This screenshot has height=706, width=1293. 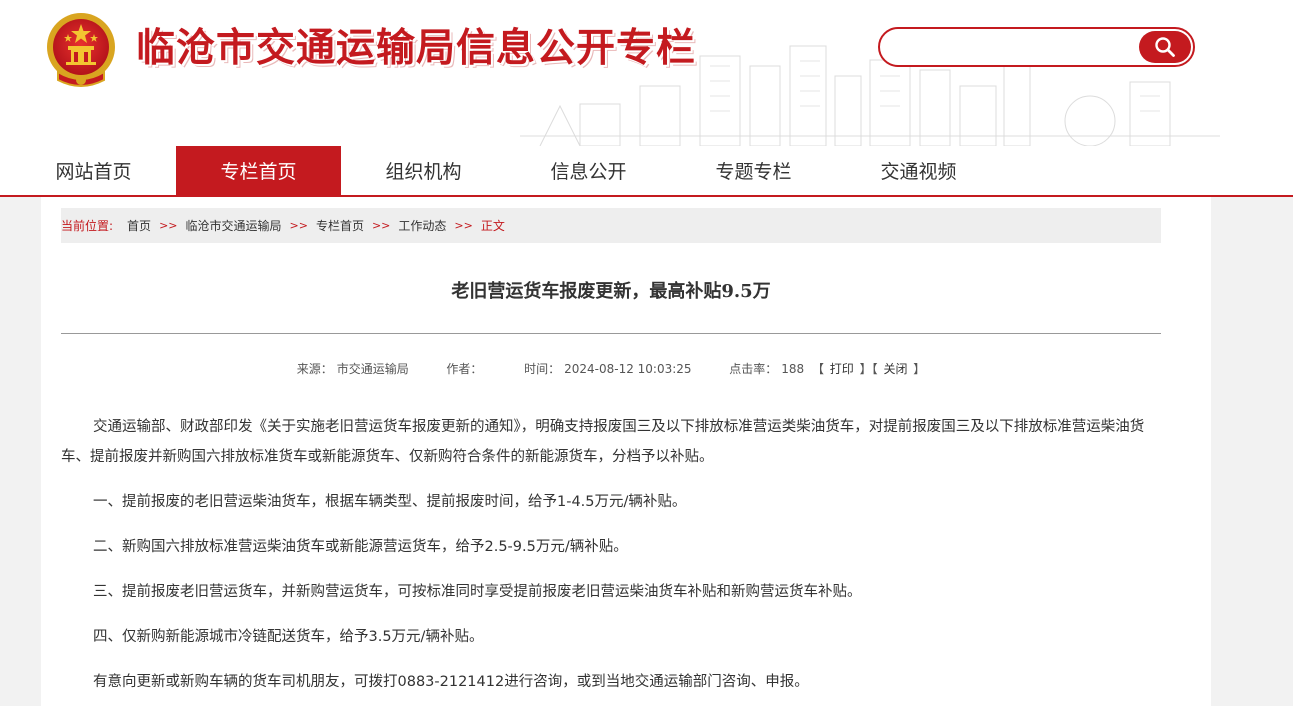 I want to click on search-icon, so click(x=1165, y=47).